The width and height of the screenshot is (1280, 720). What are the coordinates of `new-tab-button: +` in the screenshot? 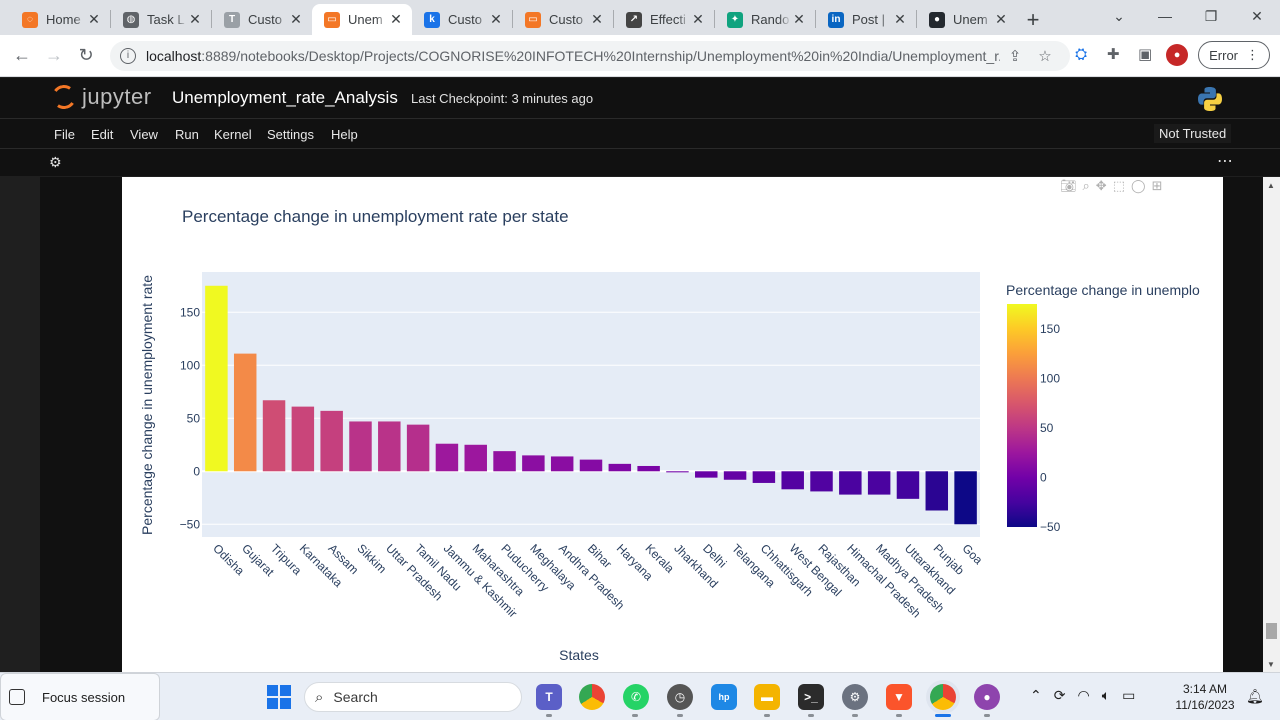 It's located at (1033, 19).